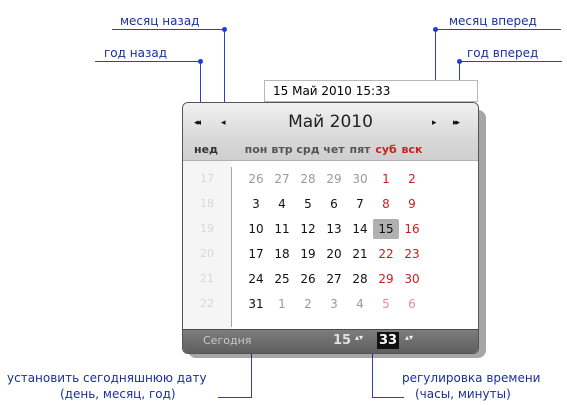 The image size is (567, 405). I want to click on day-cell: 23, so click(412, 254).